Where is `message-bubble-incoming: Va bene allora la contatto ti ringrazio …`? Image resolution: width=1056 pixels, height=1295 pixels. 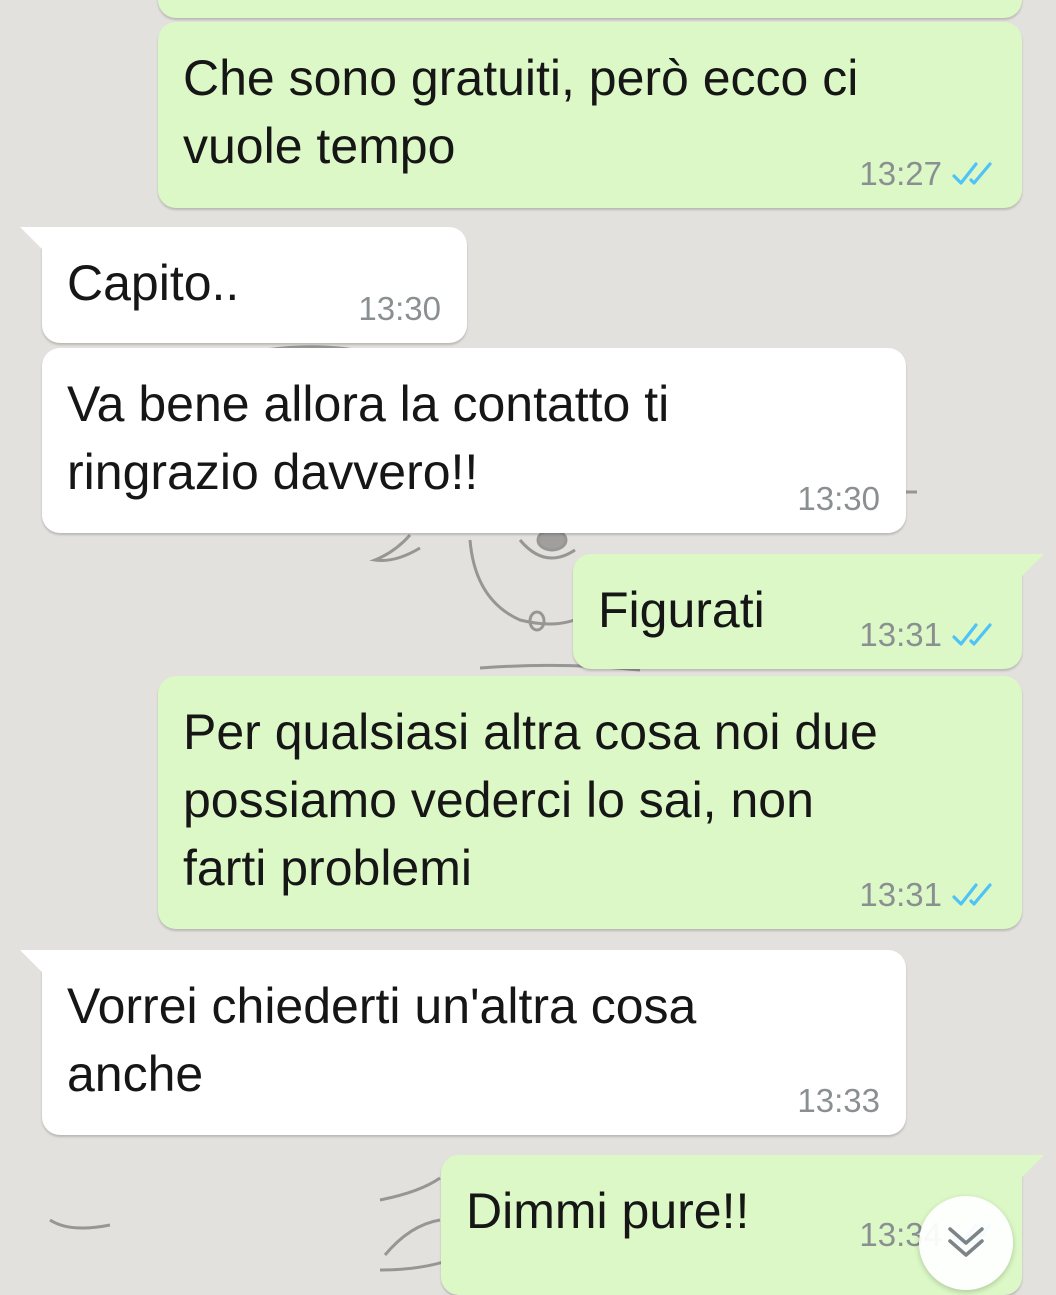 message-bubble-incoming: Va bene allora la contatto ti ringrazio … is located at coordinates (474, 440).